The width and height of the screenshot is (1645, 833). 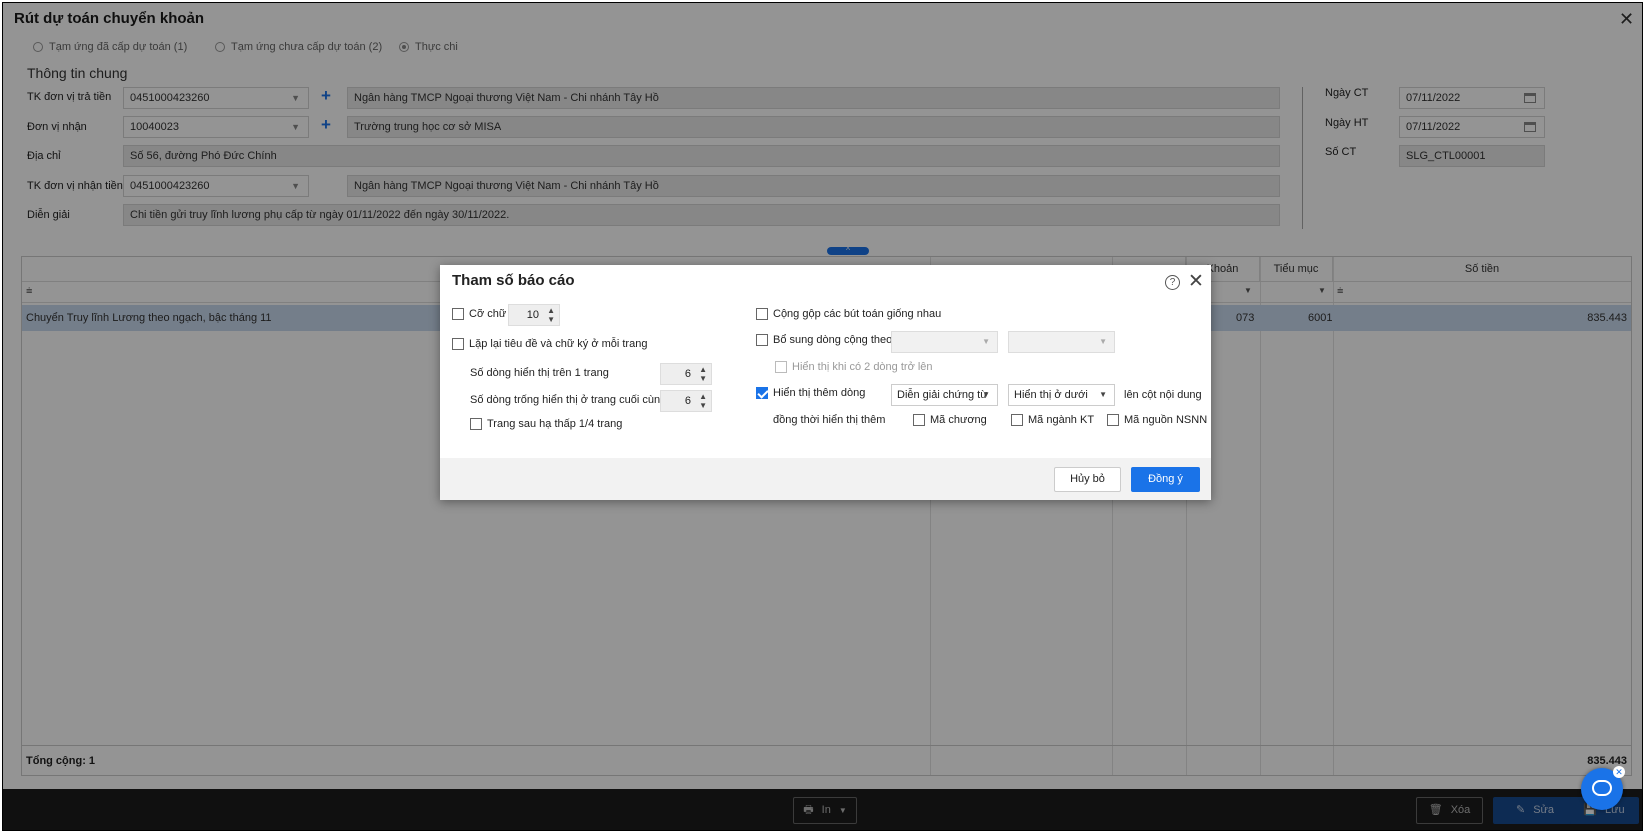 What do you see at coordinates (958, 420) in the screenshot?
I see `show-chapter-label: Mã chương` at bounding box center [958, 420].